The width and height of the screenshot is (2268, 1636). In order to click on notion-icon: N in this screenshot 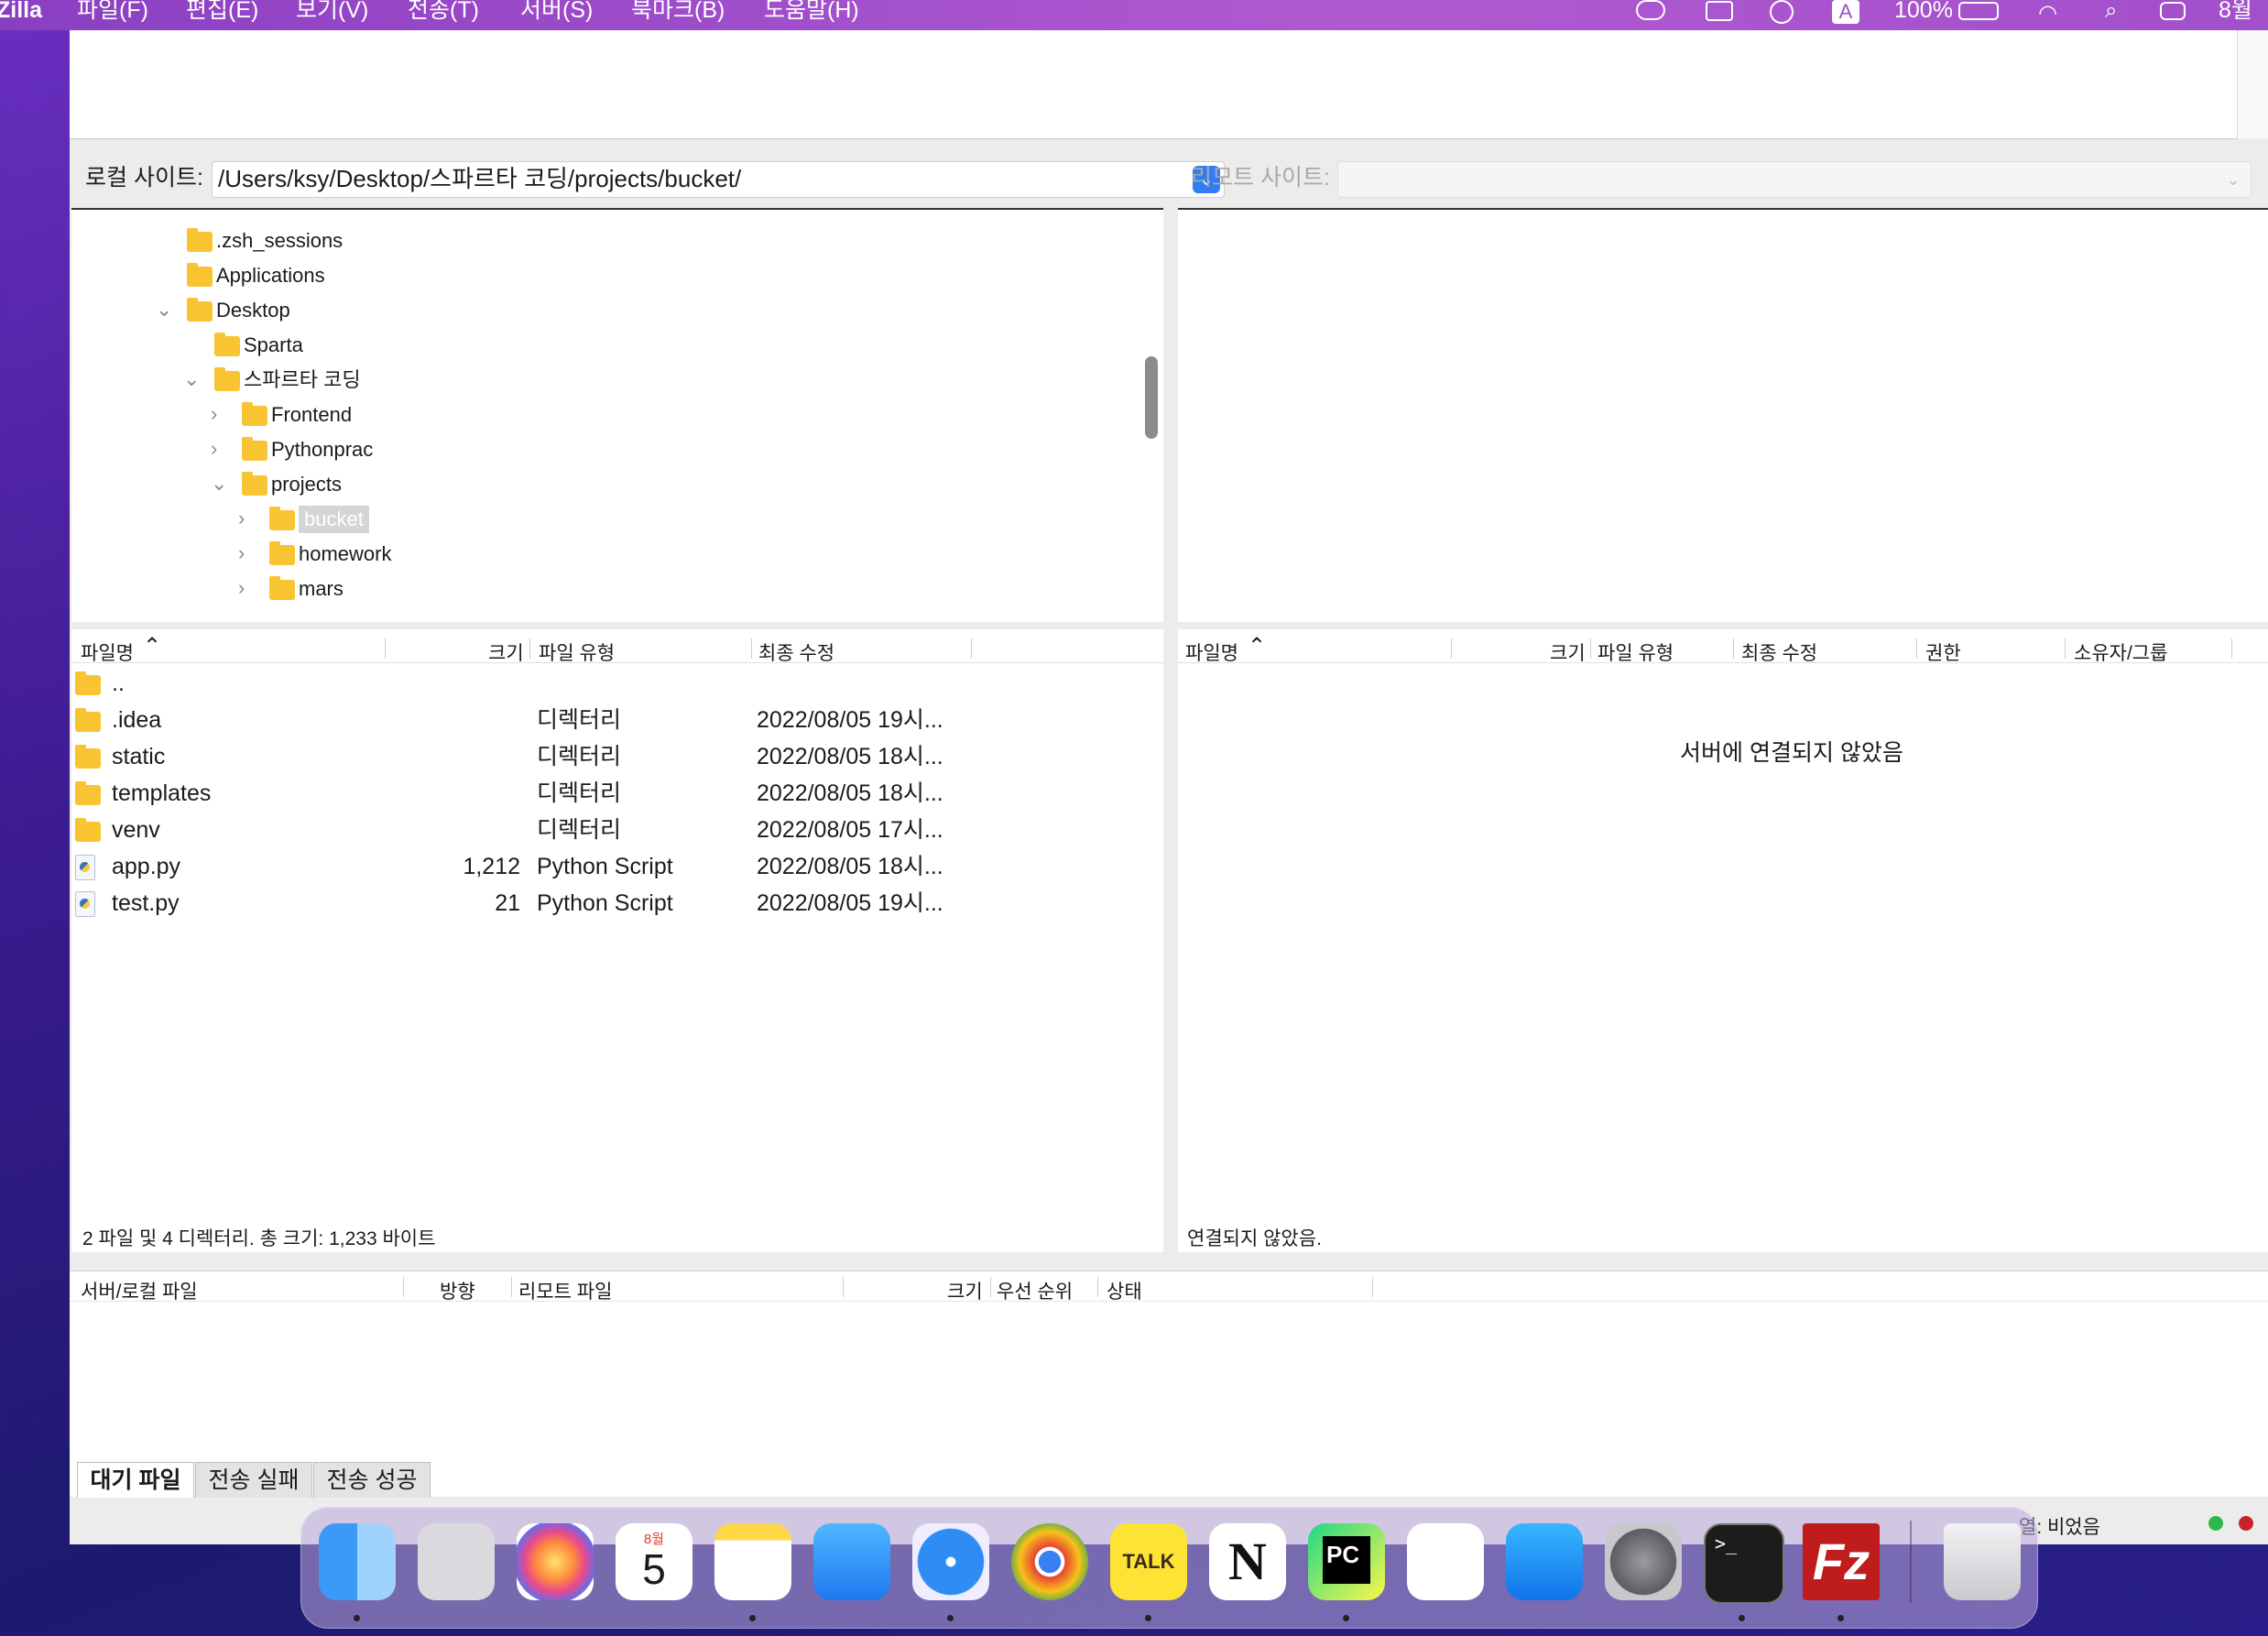, I will do `click(1247, 1561)`.